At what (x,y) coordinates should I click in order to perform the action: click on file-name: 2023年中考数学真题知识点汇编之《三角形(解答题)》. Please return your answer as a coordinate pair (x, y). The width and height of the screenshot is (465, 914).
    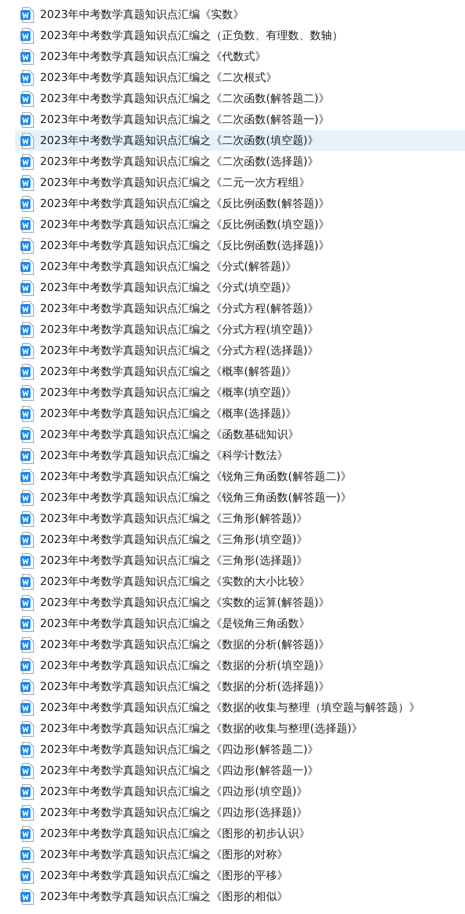
    Looking at the image, I should click on (174, 518).